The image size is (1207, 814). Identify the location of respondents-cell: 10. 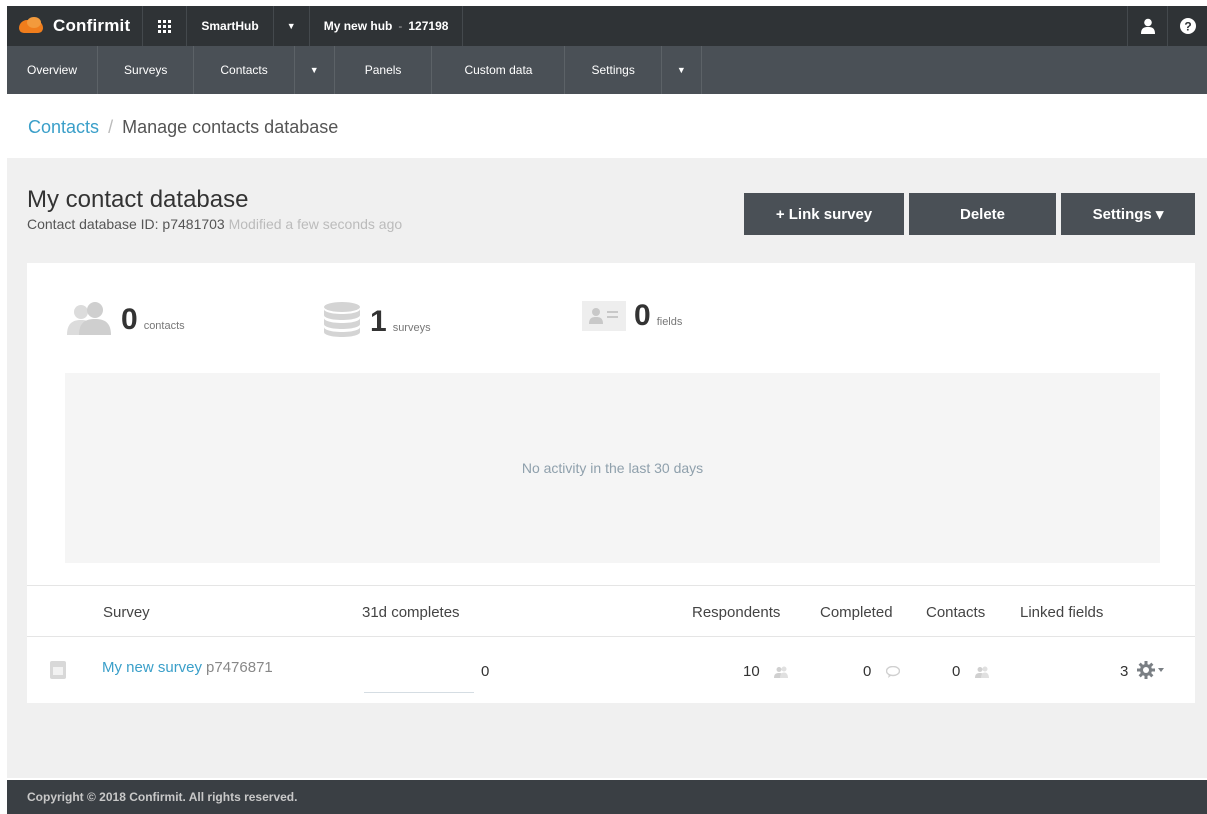
(765, 671).